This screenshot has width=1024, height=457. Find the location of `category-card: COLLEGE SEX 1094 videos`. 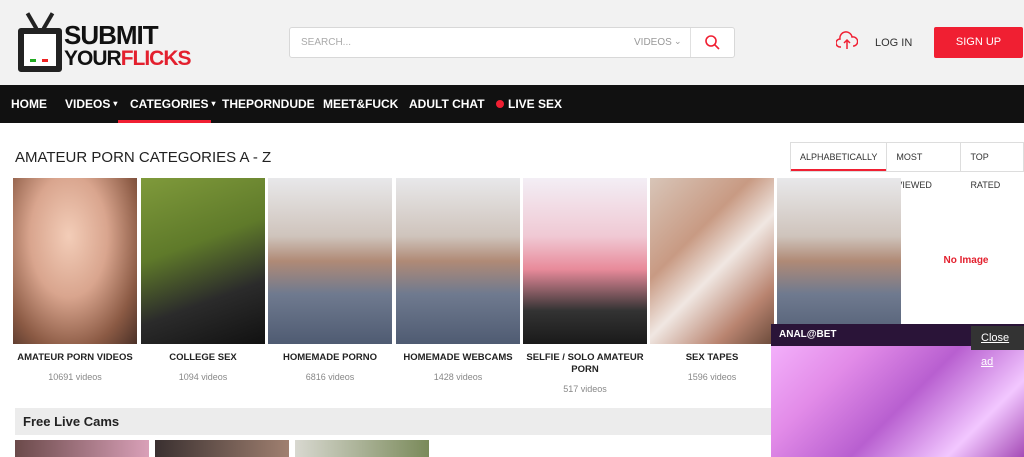

category-card: COLLEGE SEX 1094 videos is located at coordinates (203, 280).